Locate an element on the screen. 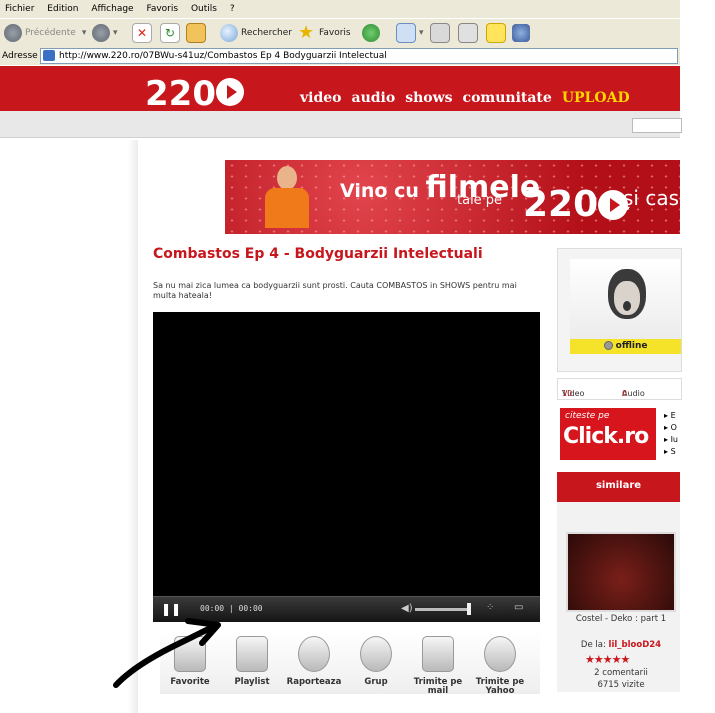 The image size is (715, 713). menu-file: Fichier is located at coordinates (19, 9).